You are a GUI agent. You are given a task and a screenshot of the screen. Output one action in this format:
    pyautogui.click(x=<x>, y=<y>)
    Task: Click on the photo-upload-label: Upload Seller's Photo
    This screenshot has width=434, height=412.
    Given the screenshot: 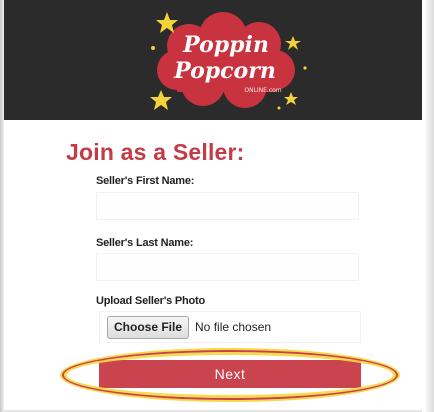 What is the action you would take?
    pyautogui.click(x=151, y=301)
    